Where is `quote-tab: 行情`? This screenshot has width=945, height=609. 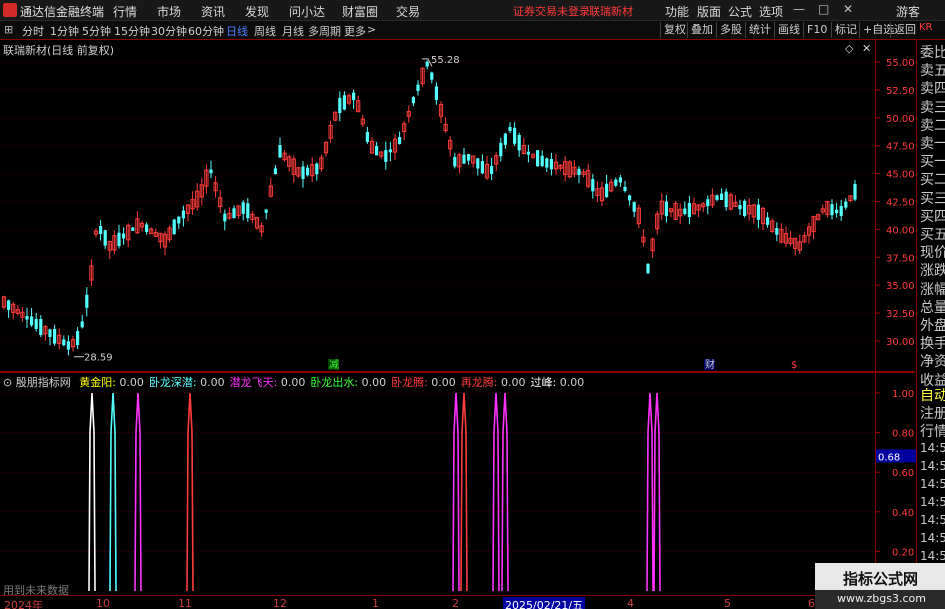
quote-tab: 行情 is located at coordinates (932, 431).